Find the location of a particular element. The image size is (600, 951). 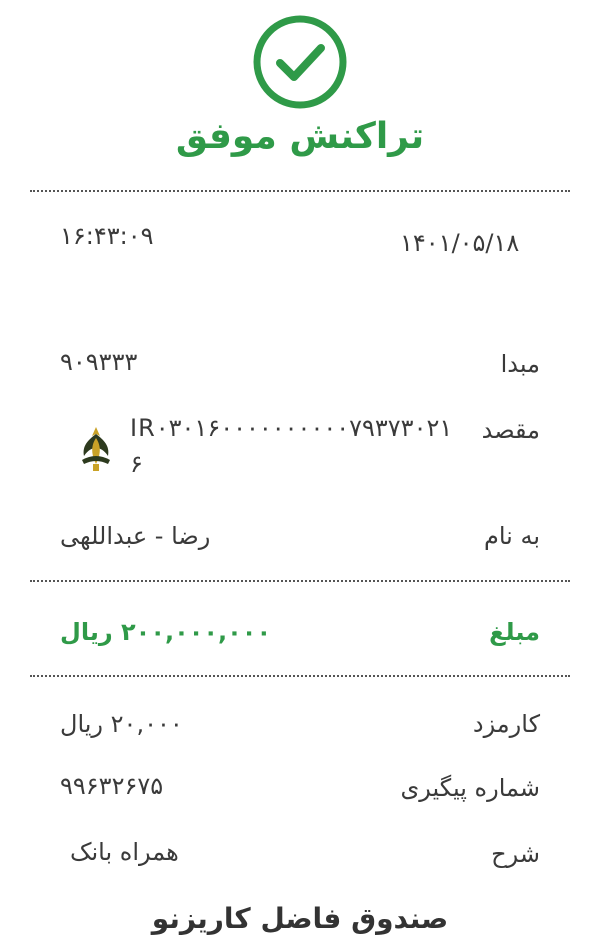

destination-label: مقصد is located at coordinates (510, 430).